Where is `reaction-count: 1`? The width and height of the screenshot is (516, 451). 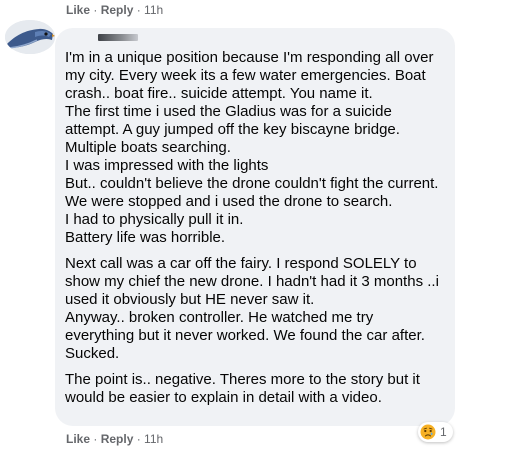
reaction-count: 1 is located at coordinates (443, 432).